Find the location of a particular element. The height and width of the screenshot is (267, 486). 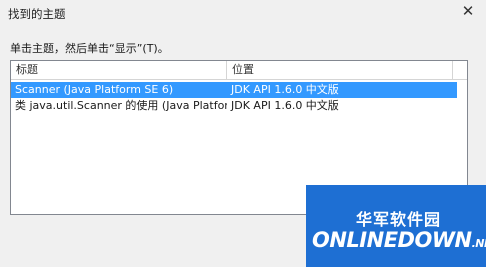

watermark-suffix: .NET is located at coordinates (478, 243).